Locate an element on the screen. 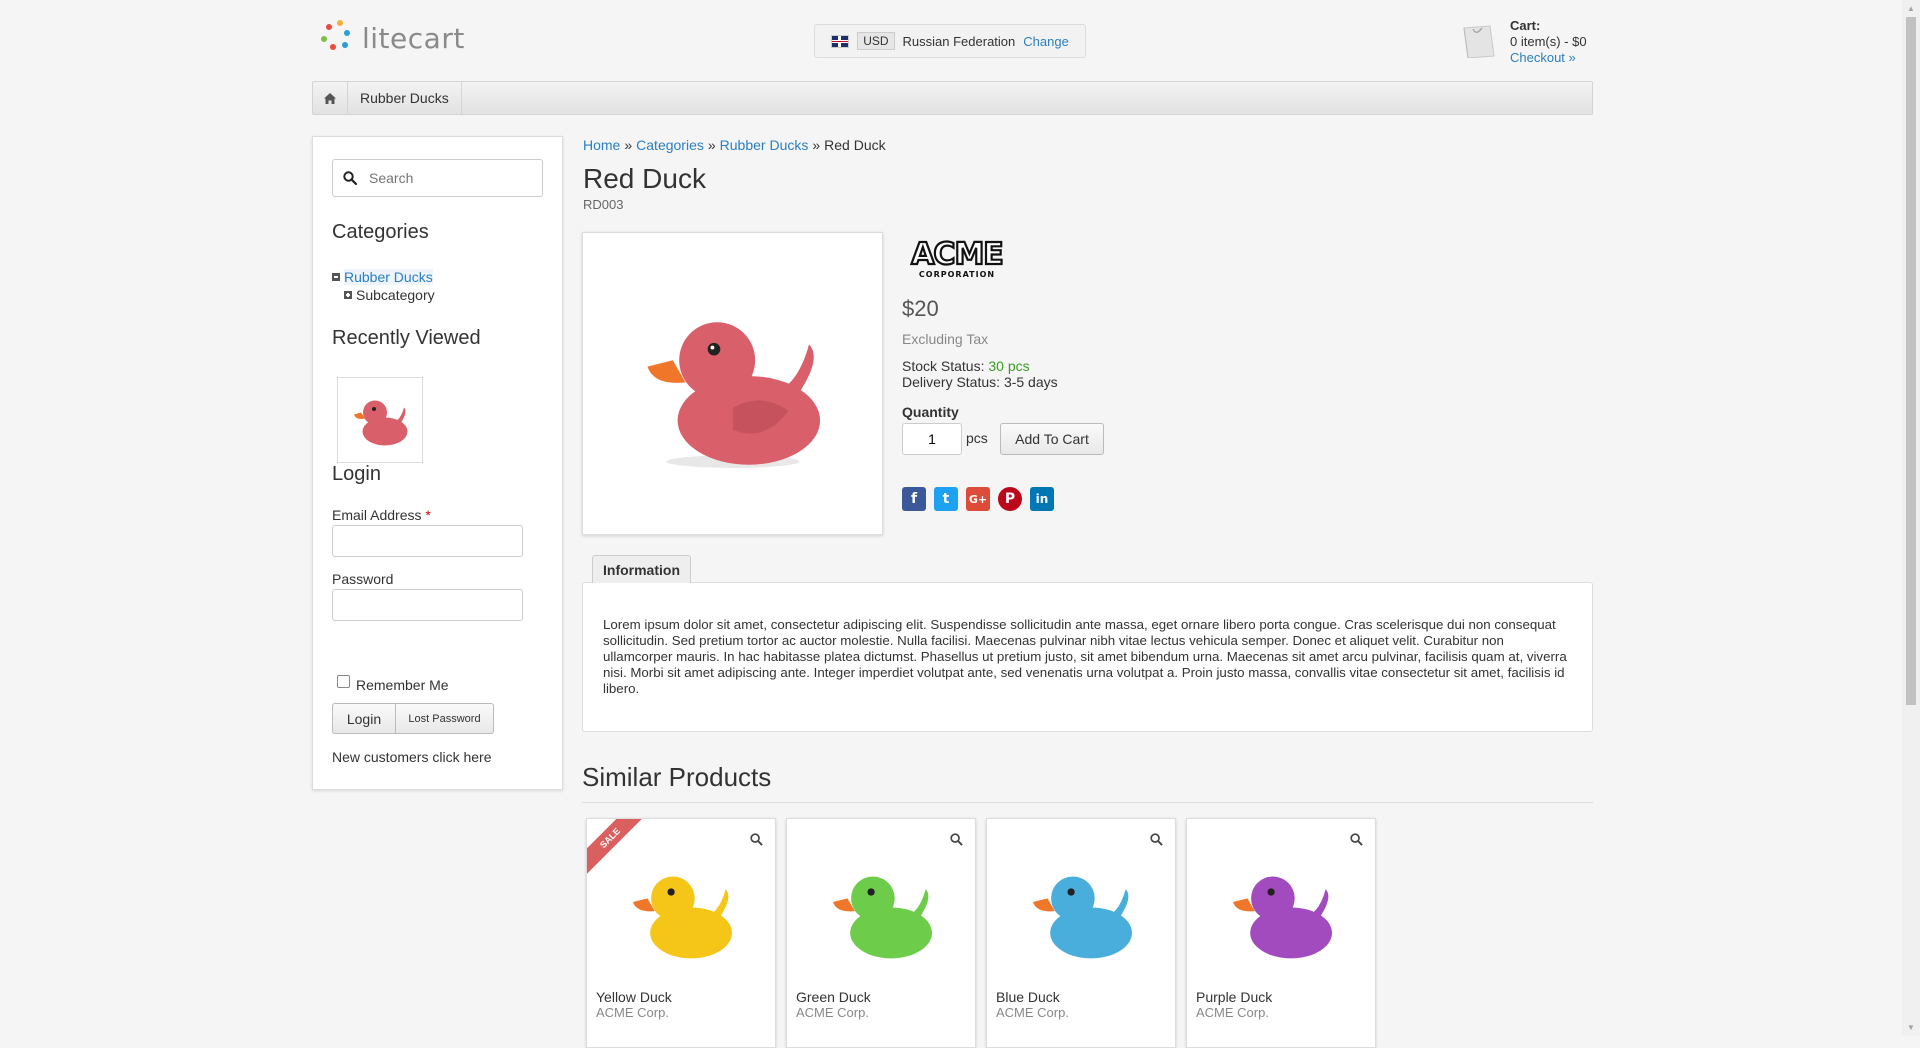 The height and width of the screenshot is (1048, 1920). share-icons: f t G+ P in is located at coordinates (978, 499).